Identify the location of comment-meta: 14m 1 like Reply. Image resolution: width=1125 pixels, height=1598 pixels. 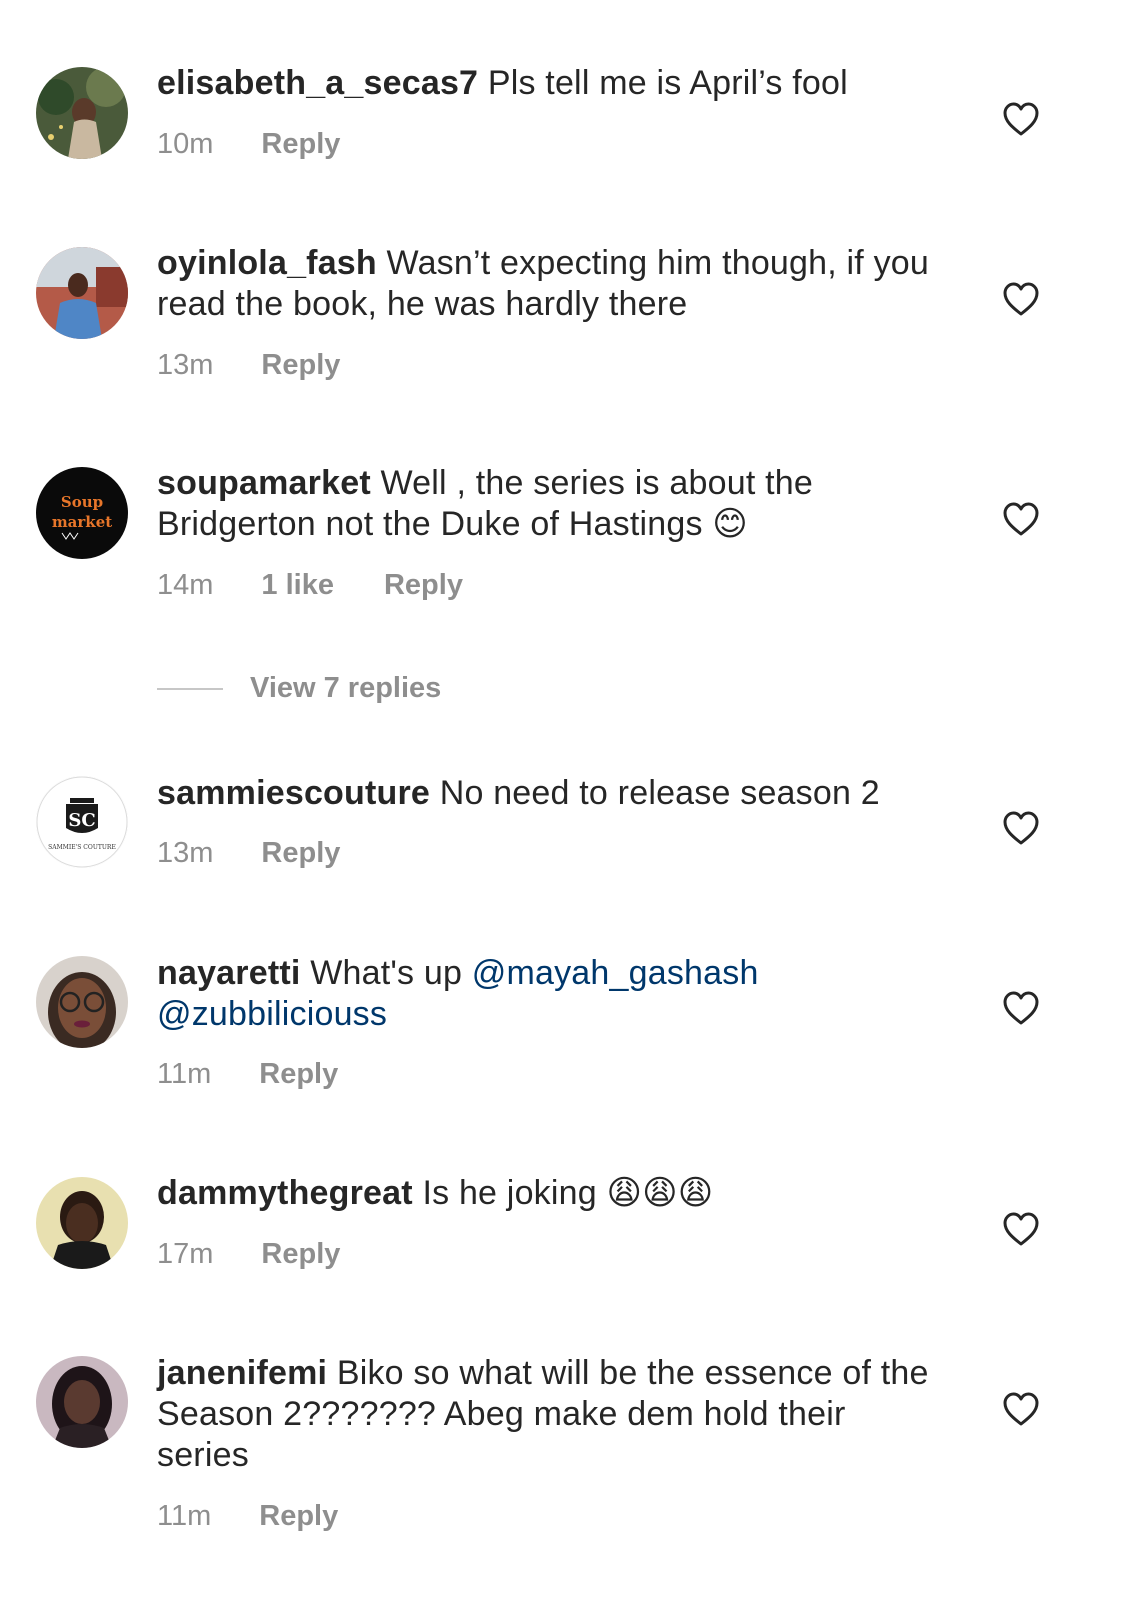
(310, 585).